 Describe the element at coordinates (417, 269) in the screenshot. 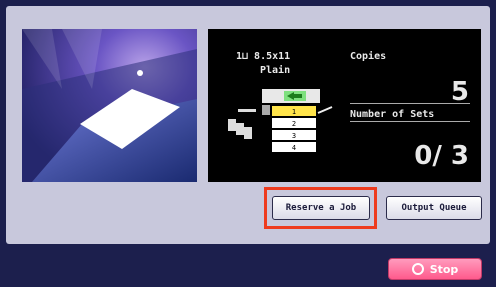

I see `stop-icon` at that location.